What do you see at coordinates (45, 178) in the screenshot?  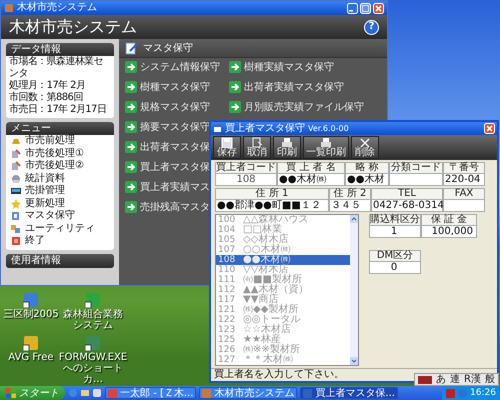 I see `menu-item-label: 統計資料` at bounding box center [45, 178].